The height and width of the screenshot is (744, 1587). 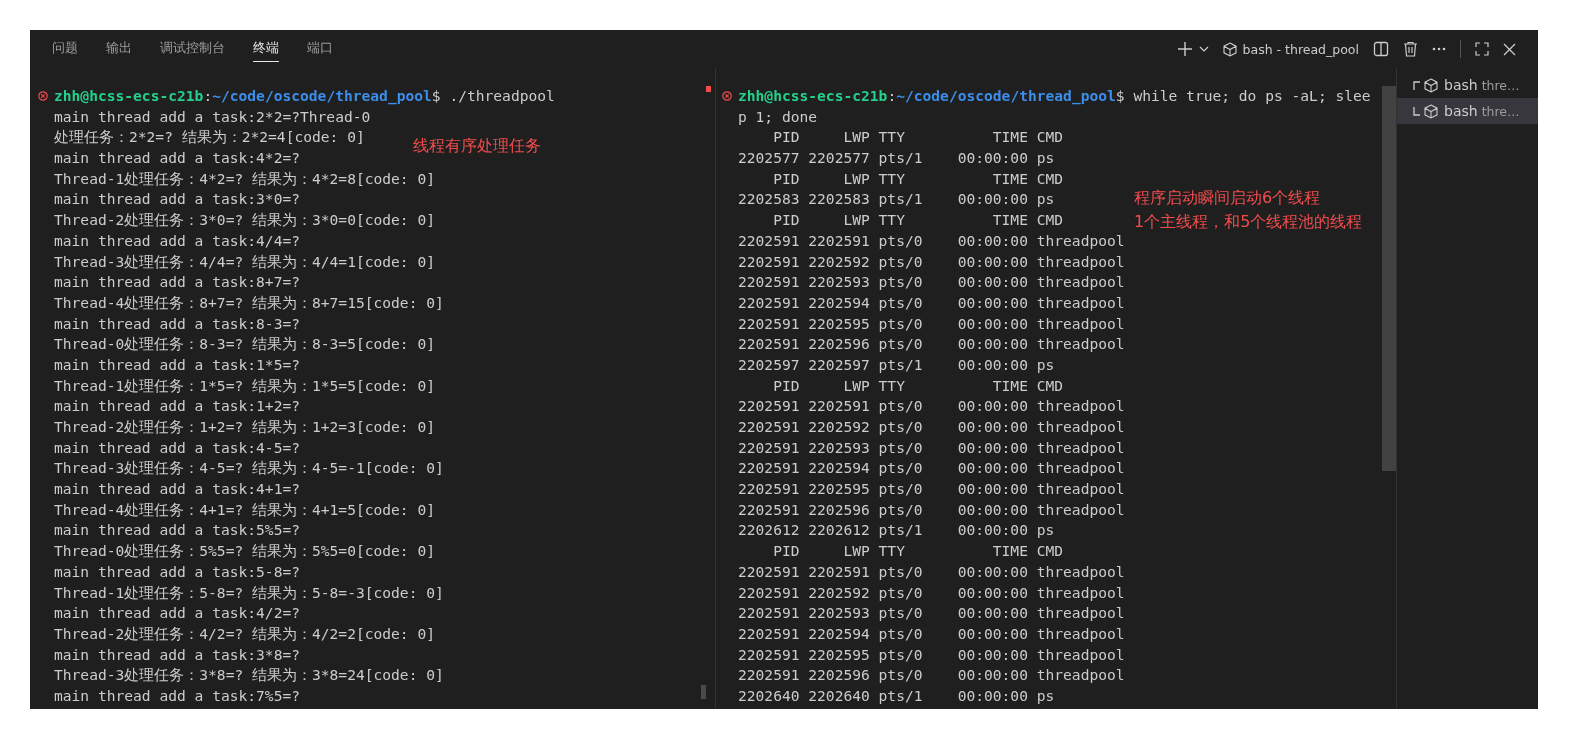 What do you see at coordinates (177, 406) in the screenshot?
I see `output-line: main thread add a task:1+2=?` at bounding box center [177, 406].